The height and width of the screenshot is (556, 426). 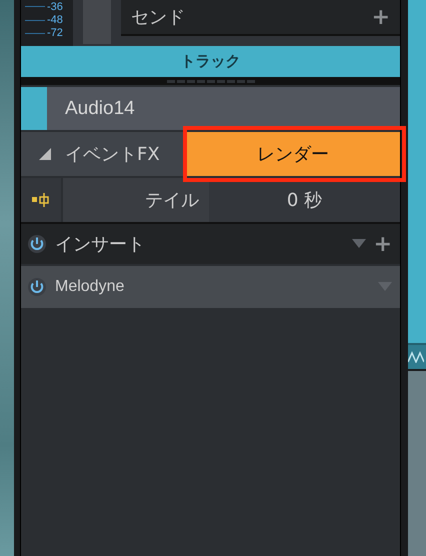 I want to click on add-insert-button: +, so click(x=383, y=244).